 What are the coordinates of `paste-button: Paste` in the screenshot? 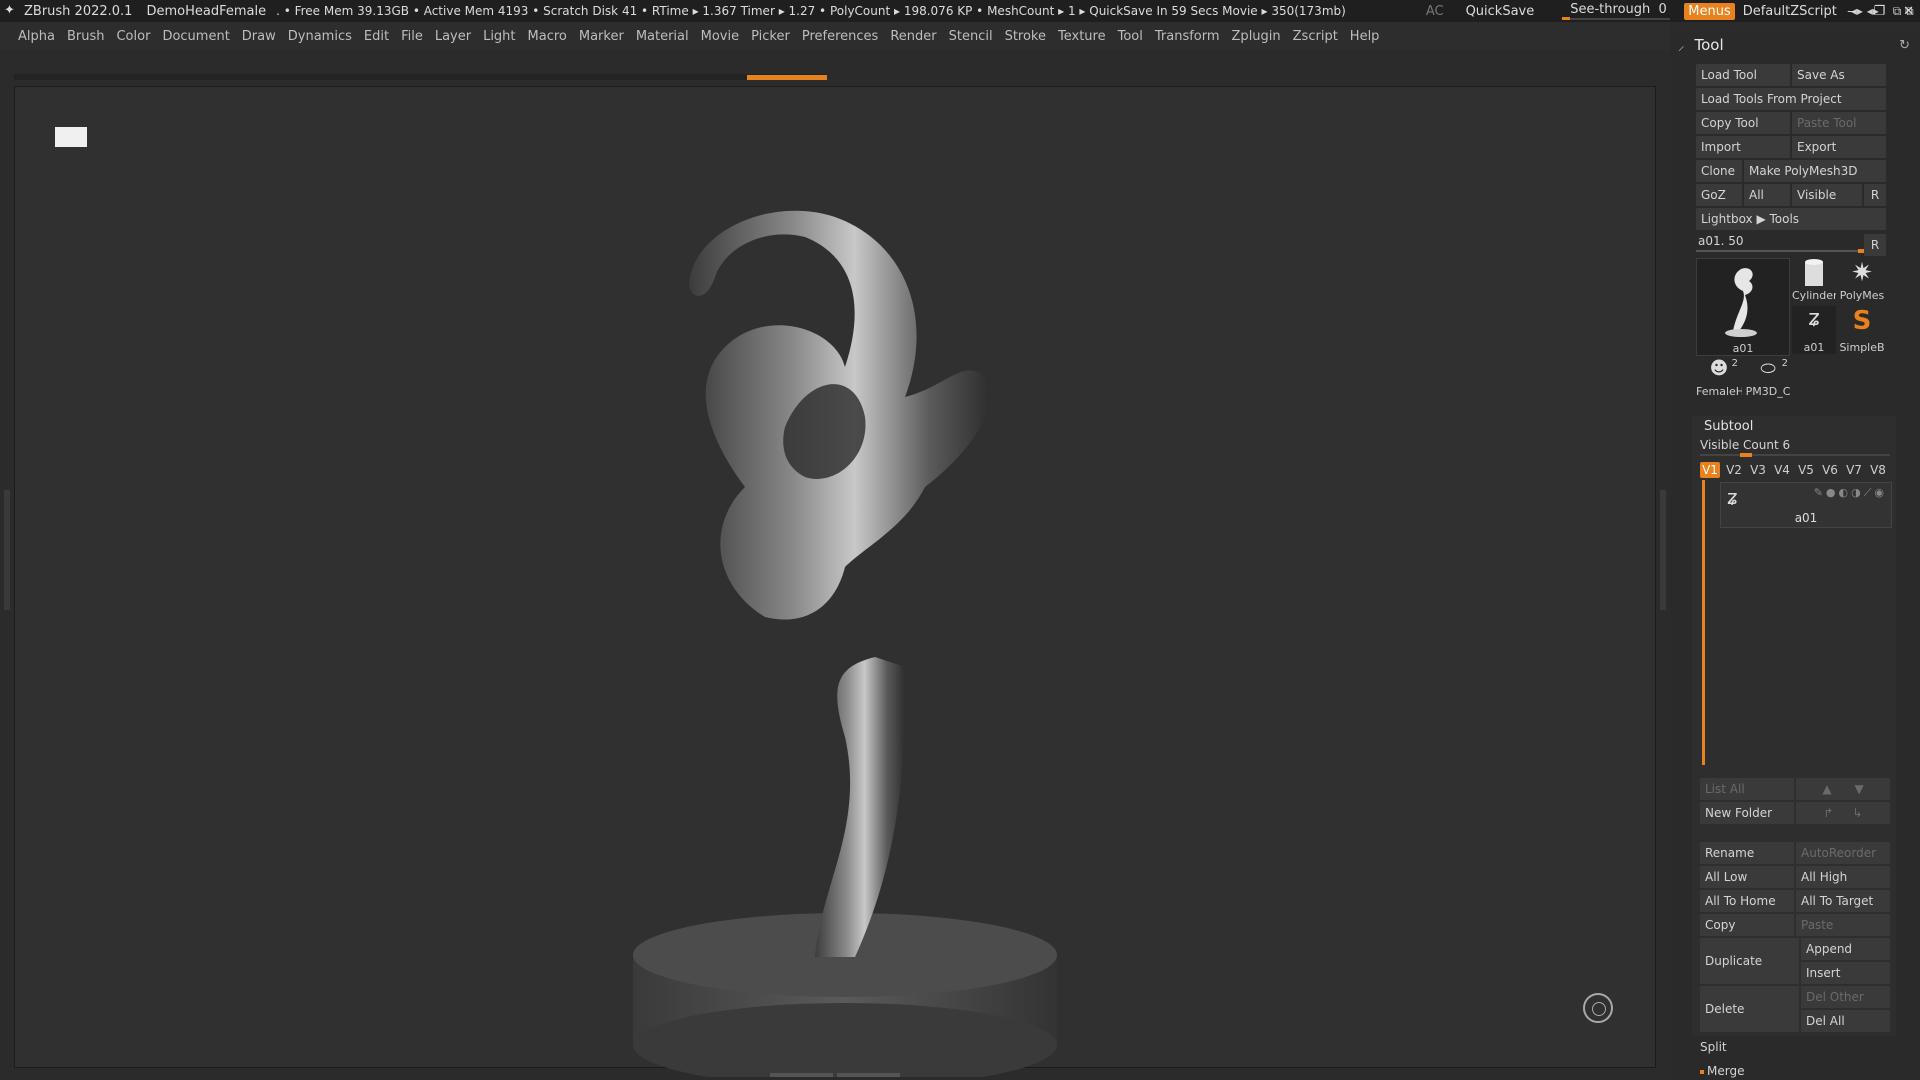 It's located at (1843, 925).